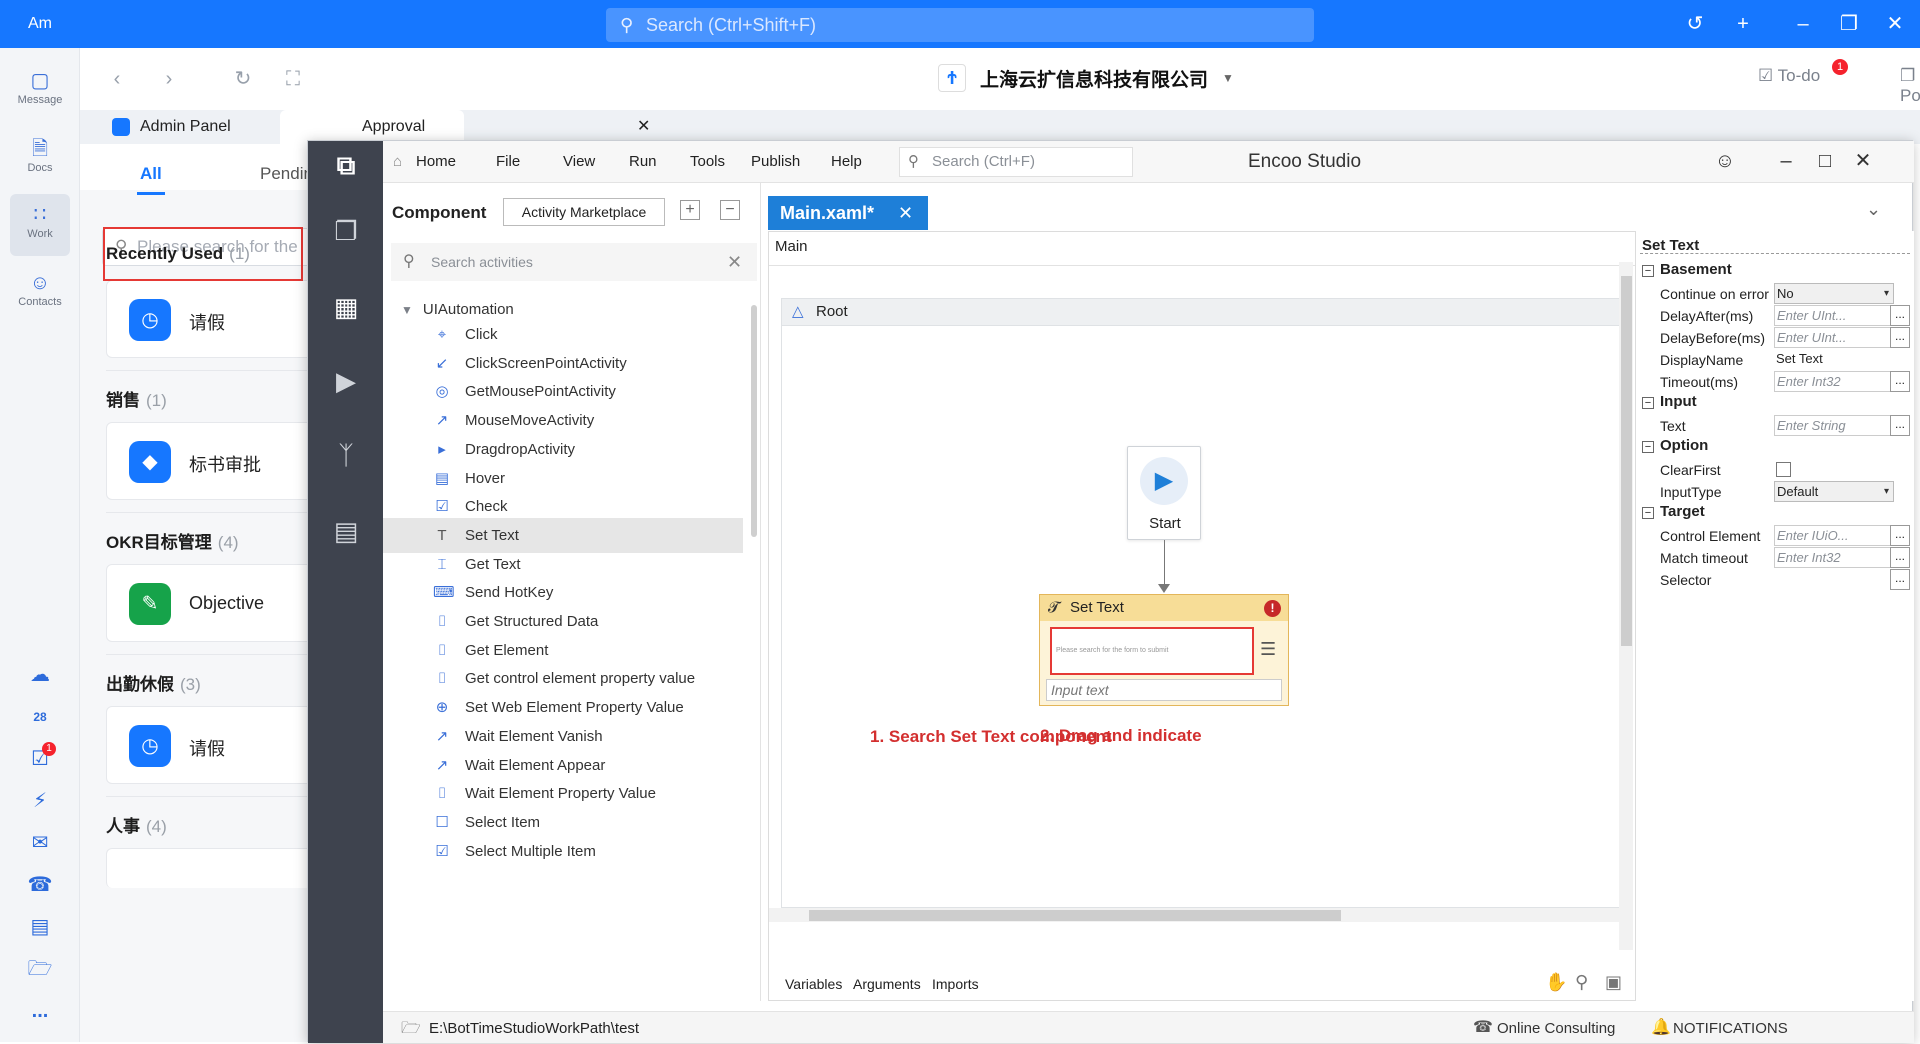  I want to click on menu-publish: Publish, so click(775, 161).